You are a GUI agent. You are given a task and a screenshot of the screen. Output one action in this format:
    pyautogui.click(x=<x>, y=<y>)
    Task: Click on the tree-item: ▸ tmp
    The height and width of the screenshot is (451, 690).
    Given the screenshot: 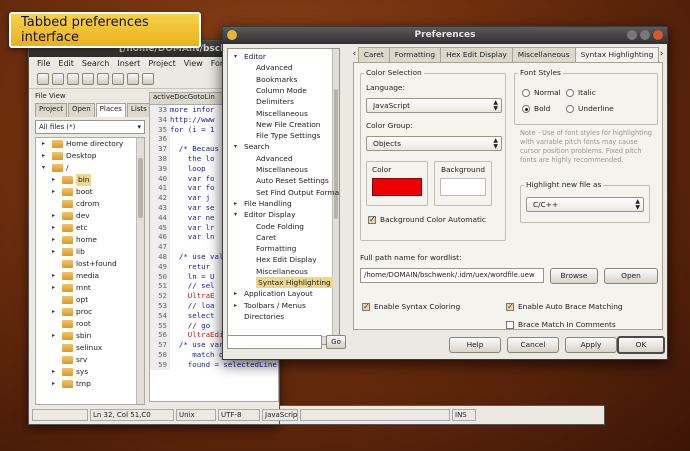 What is the action you would take?
    pyautogui.click(x=90, y=384)
    